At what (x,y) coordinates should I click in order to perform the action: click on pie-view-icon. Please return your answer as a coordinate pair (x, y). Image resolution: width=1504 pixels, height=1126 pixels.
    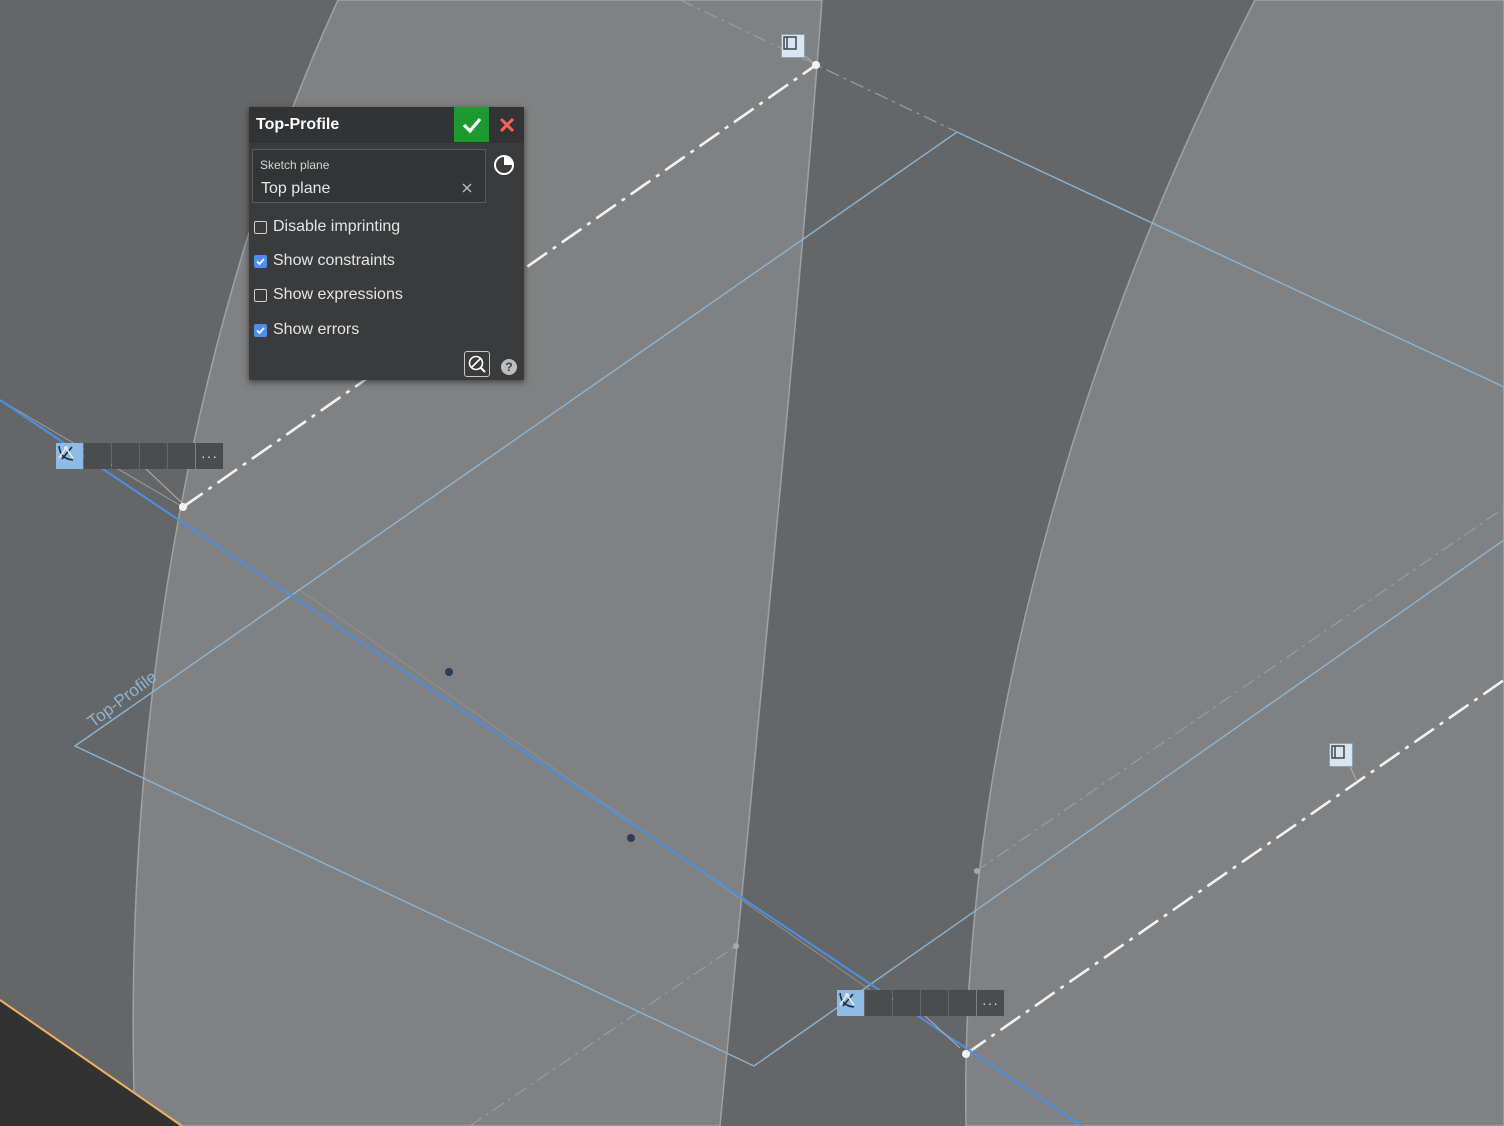
    Looking at the image, I should click on (504, 165).